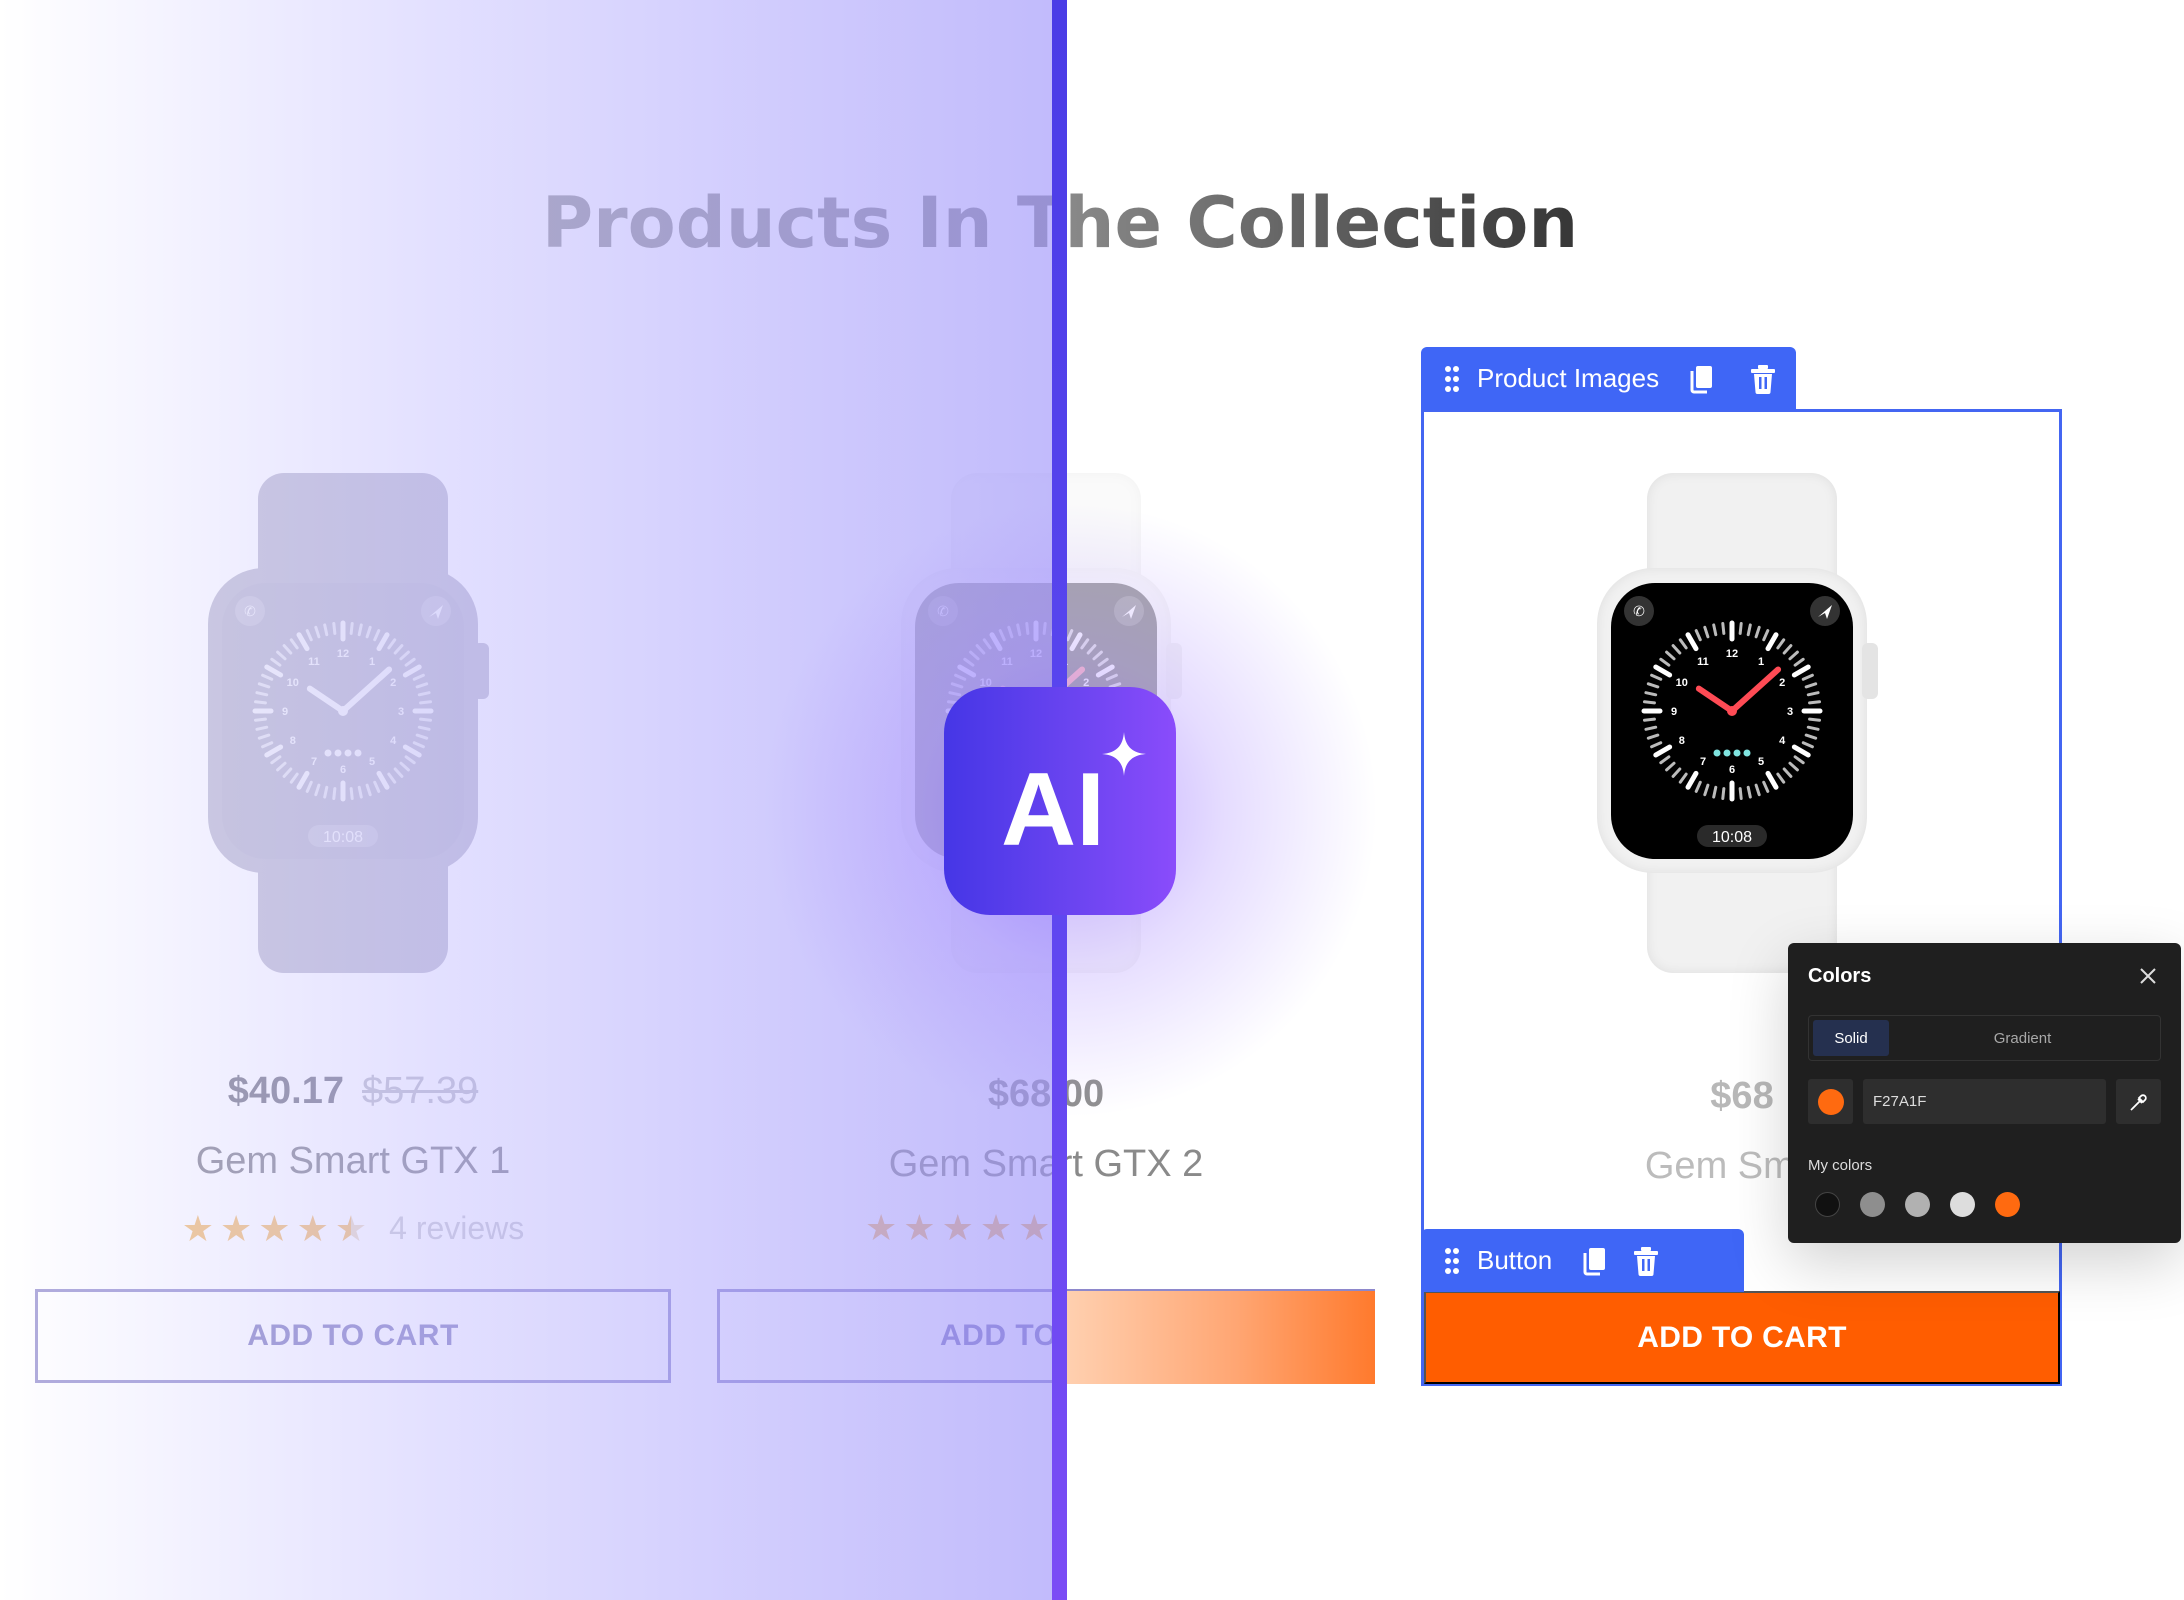  What do you see at coordinates (314, 662) in the screenshot?
I see `dial-number: 11` at bounding box center [314, 662].